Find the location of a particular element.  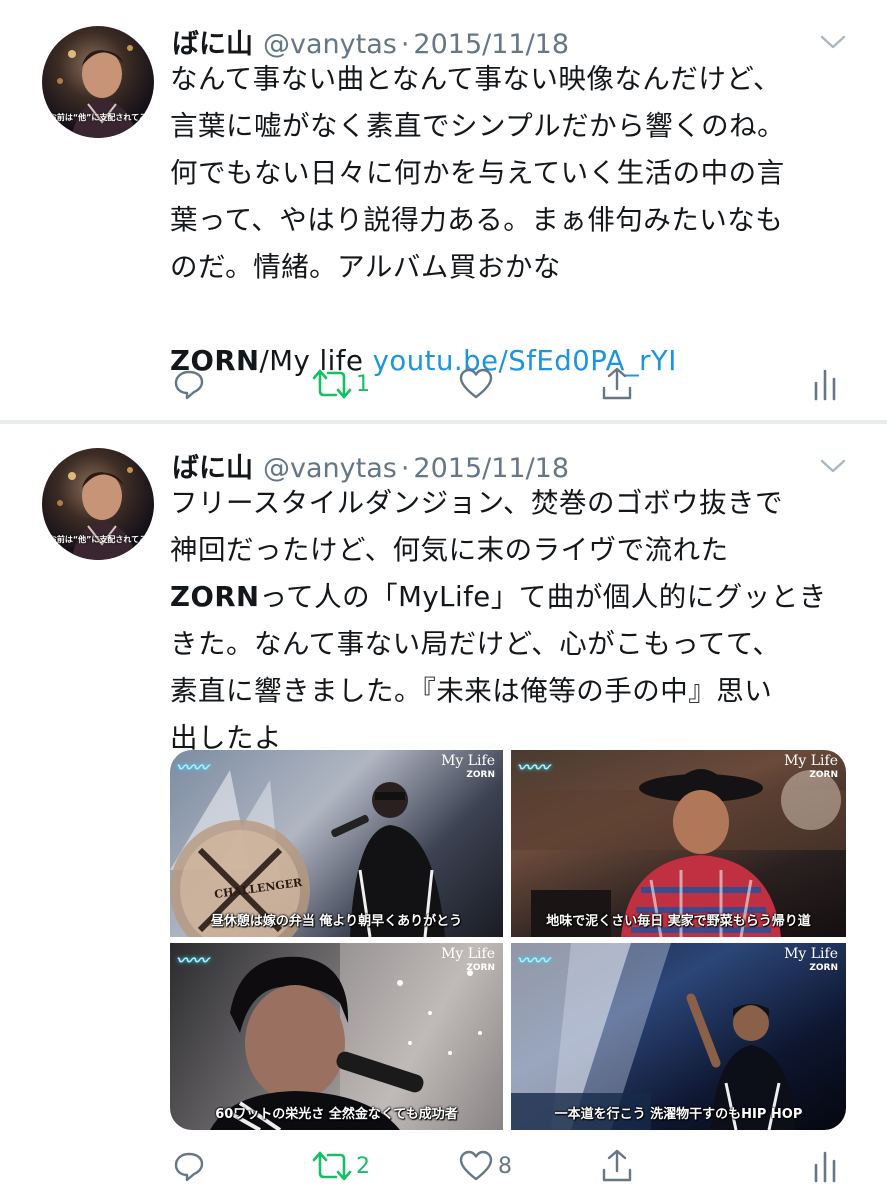

retweet-button: 1 is located at coordinates (341, 384).